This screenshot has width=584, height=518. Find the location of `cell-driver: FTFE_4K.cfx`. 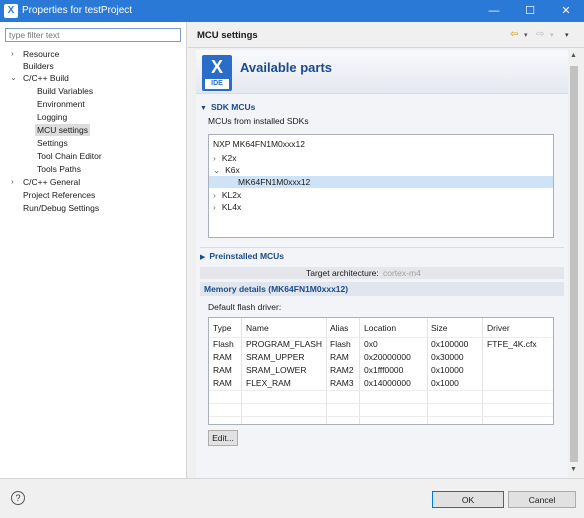

cell-driver: FTFE_4K.cfx is located at coordinates (512, 344).